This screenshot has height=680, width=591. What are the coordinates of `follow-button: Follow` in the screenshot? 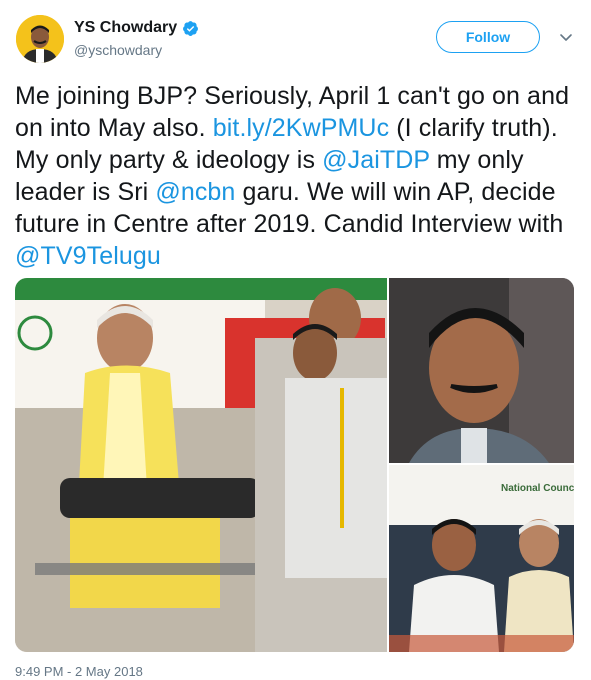 It's located at (488, 37).